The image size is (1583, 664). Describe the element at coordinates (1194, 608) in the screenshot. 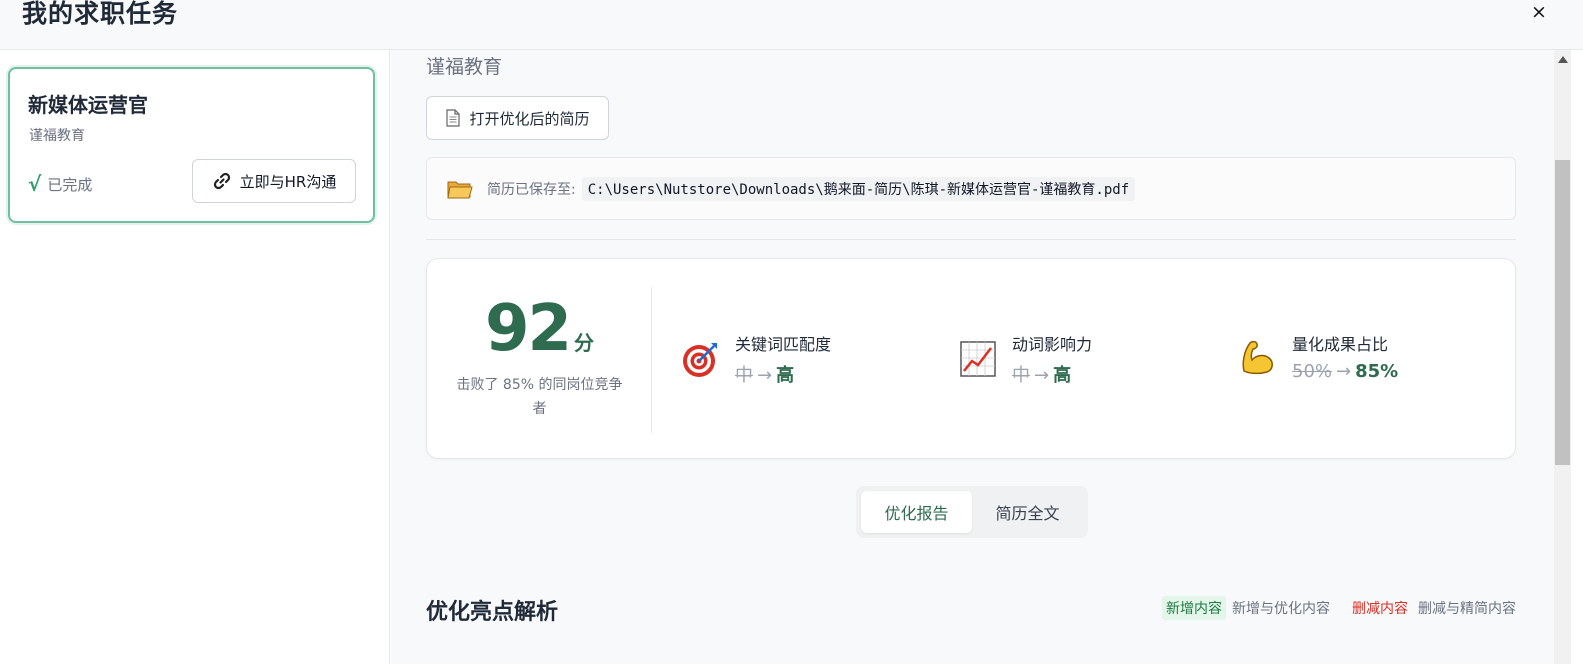

I see `legend-add-tag: 新增内容` at that location.